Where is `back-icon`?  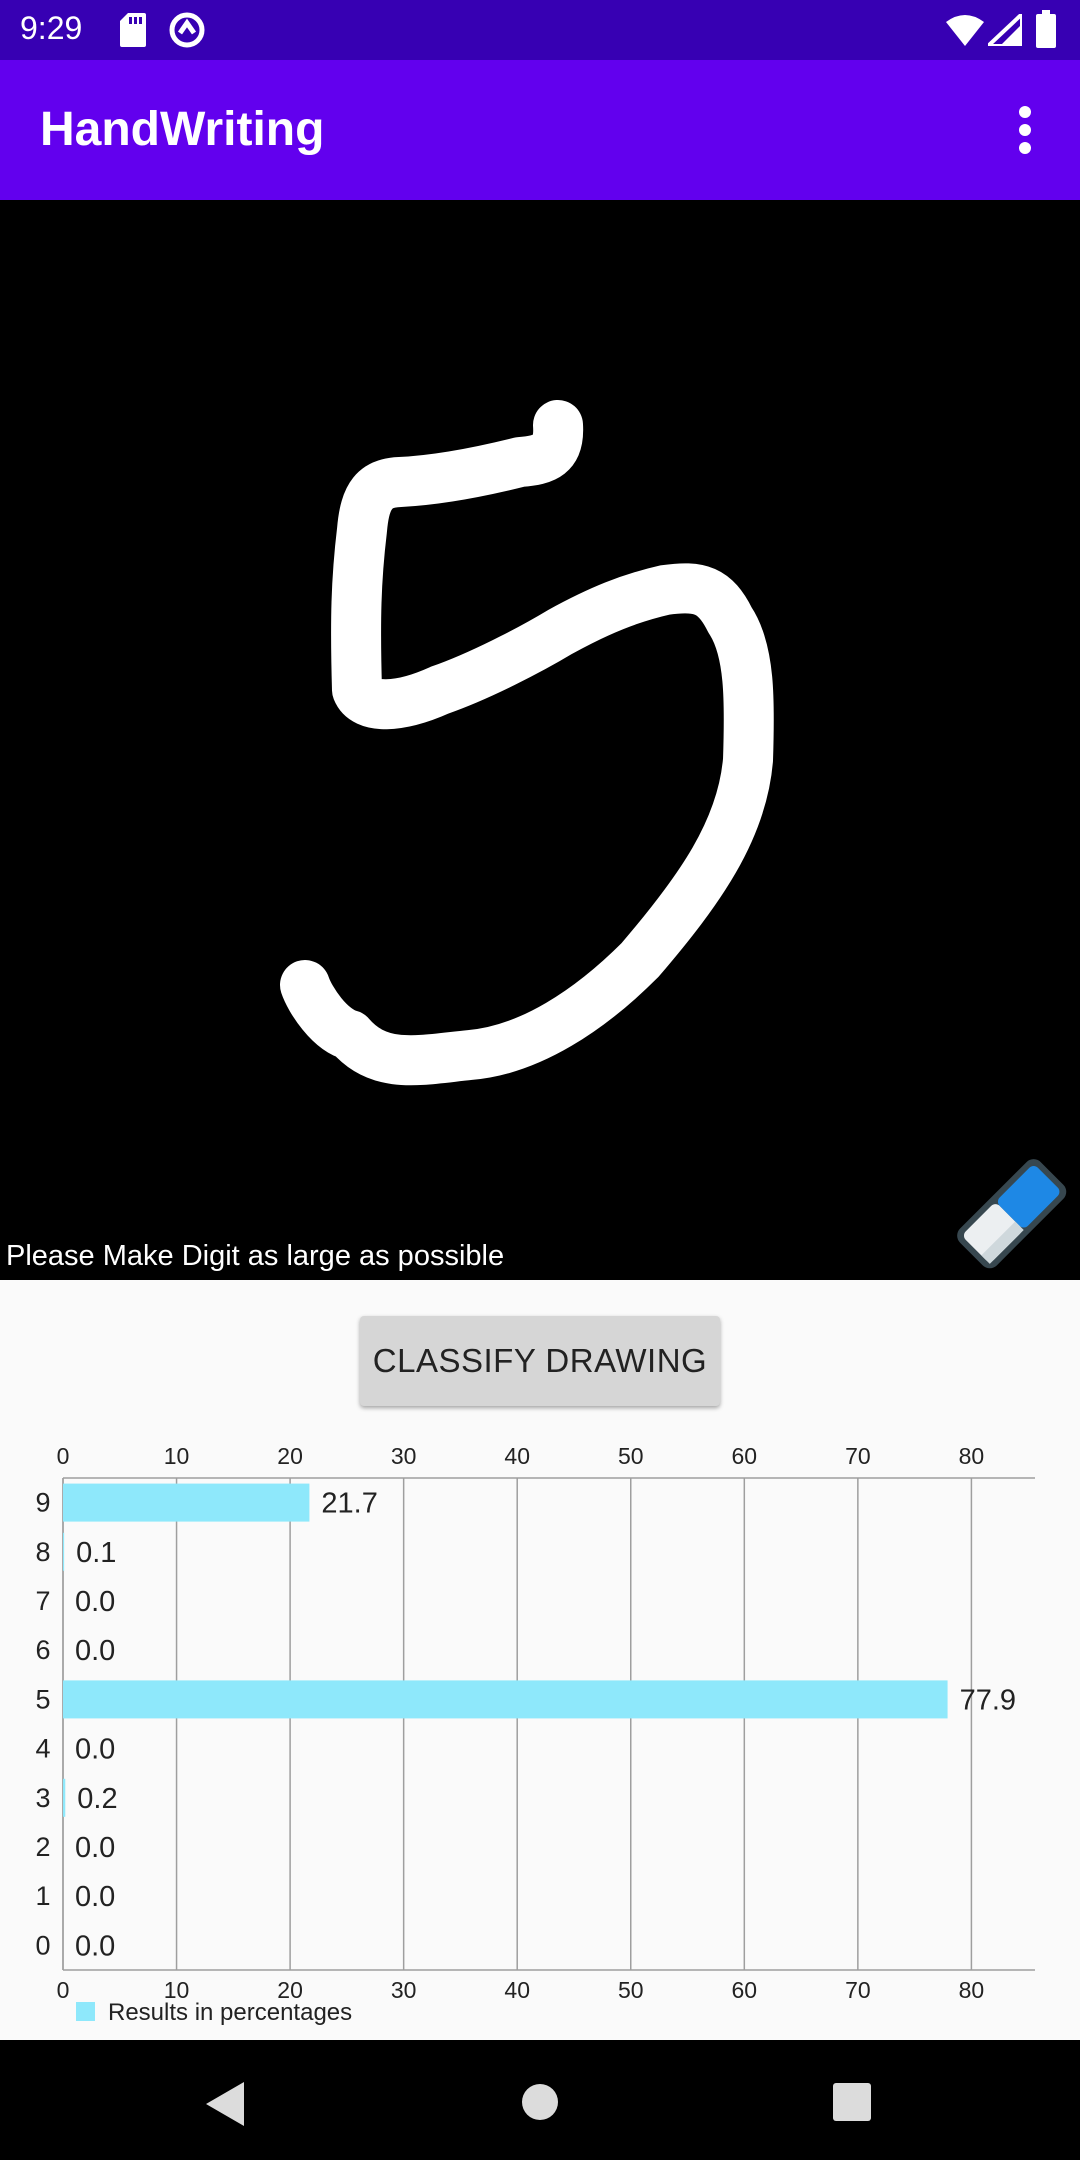 back-icon is located at coordinates (226, 2106).